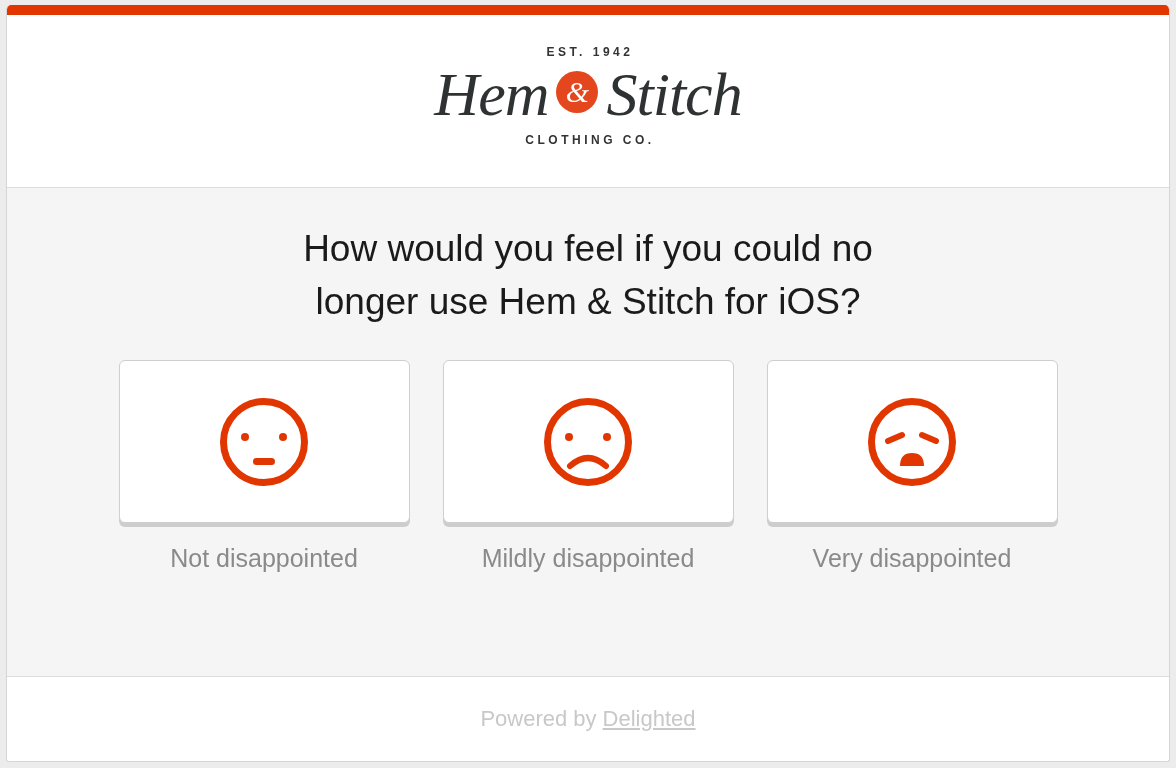  I want to click on sad-face-icon, so click(588, 441).